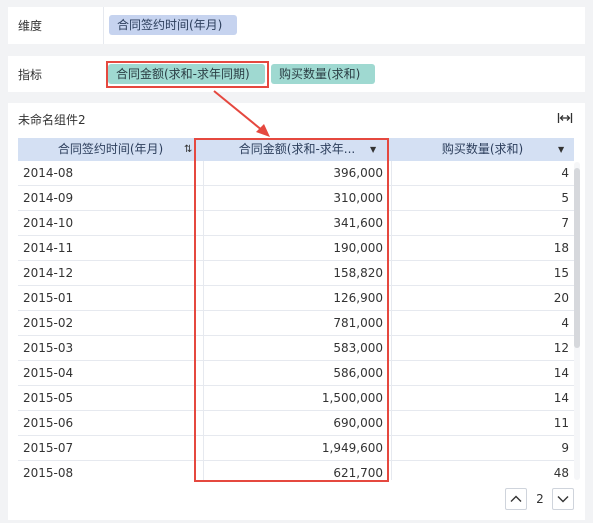 Image resolution: width=593 pixels, height=523 pixels. What do you see at coordinates (561, 248) in the screenshot?
I see `cell-purchase-qty: 18` at bounding box center [561, 248].